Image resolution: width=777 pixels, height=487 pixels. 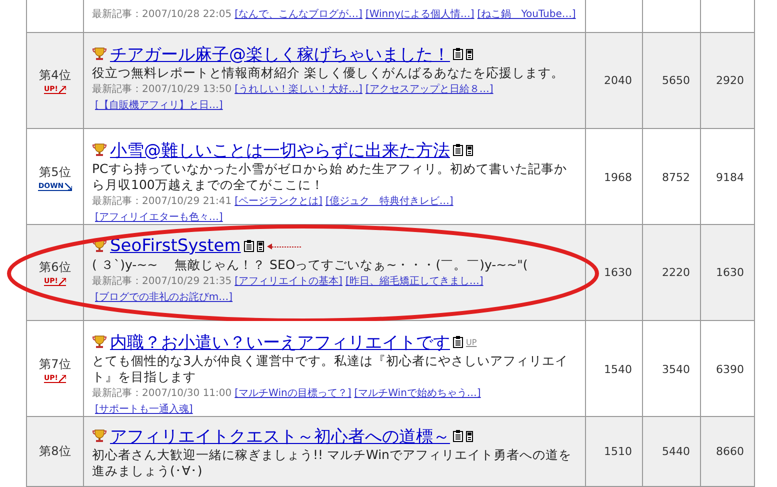 I want to click on blog-title-link: チアガール麻子@楽しく稼げちゃいました！, so click(x=280, y=54).